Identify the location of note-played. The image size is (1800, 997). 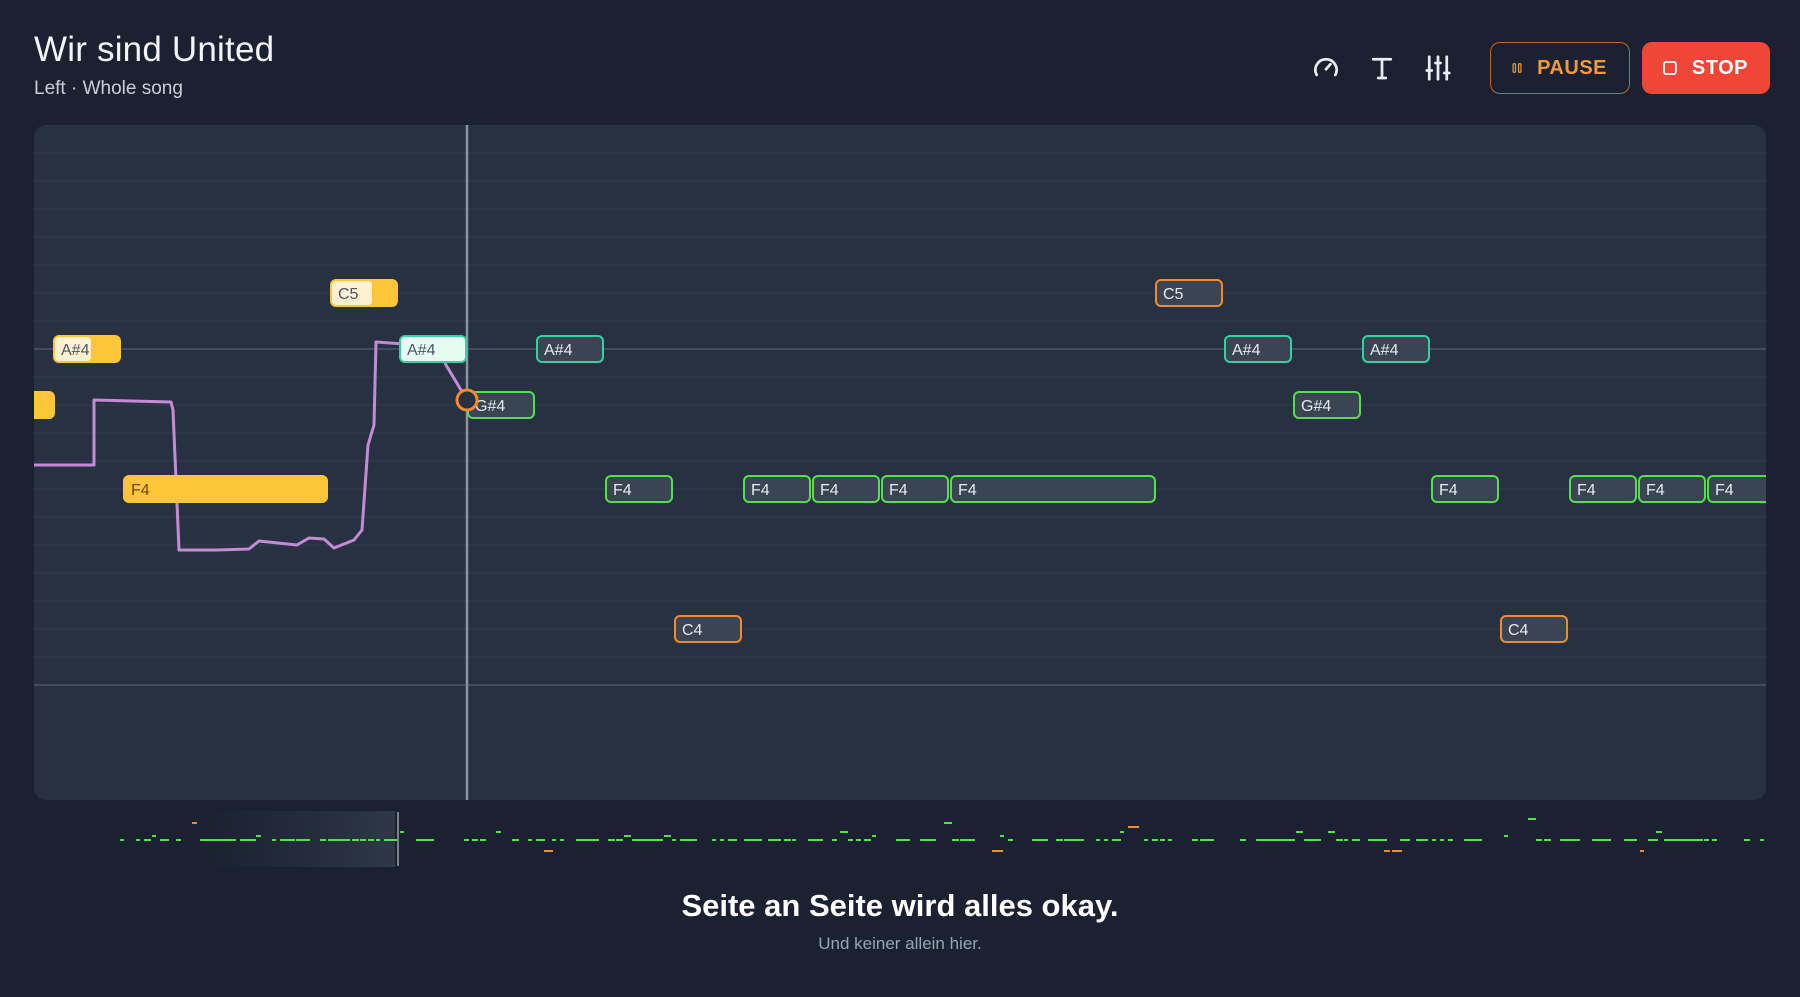
(44, 405).